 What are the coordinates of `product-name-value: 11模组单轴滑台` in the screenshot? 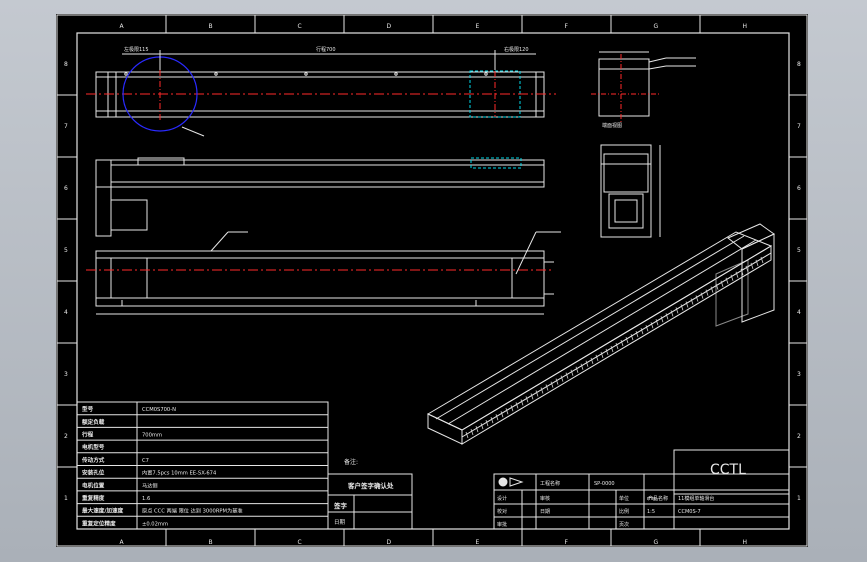 It's located at (696, 498).